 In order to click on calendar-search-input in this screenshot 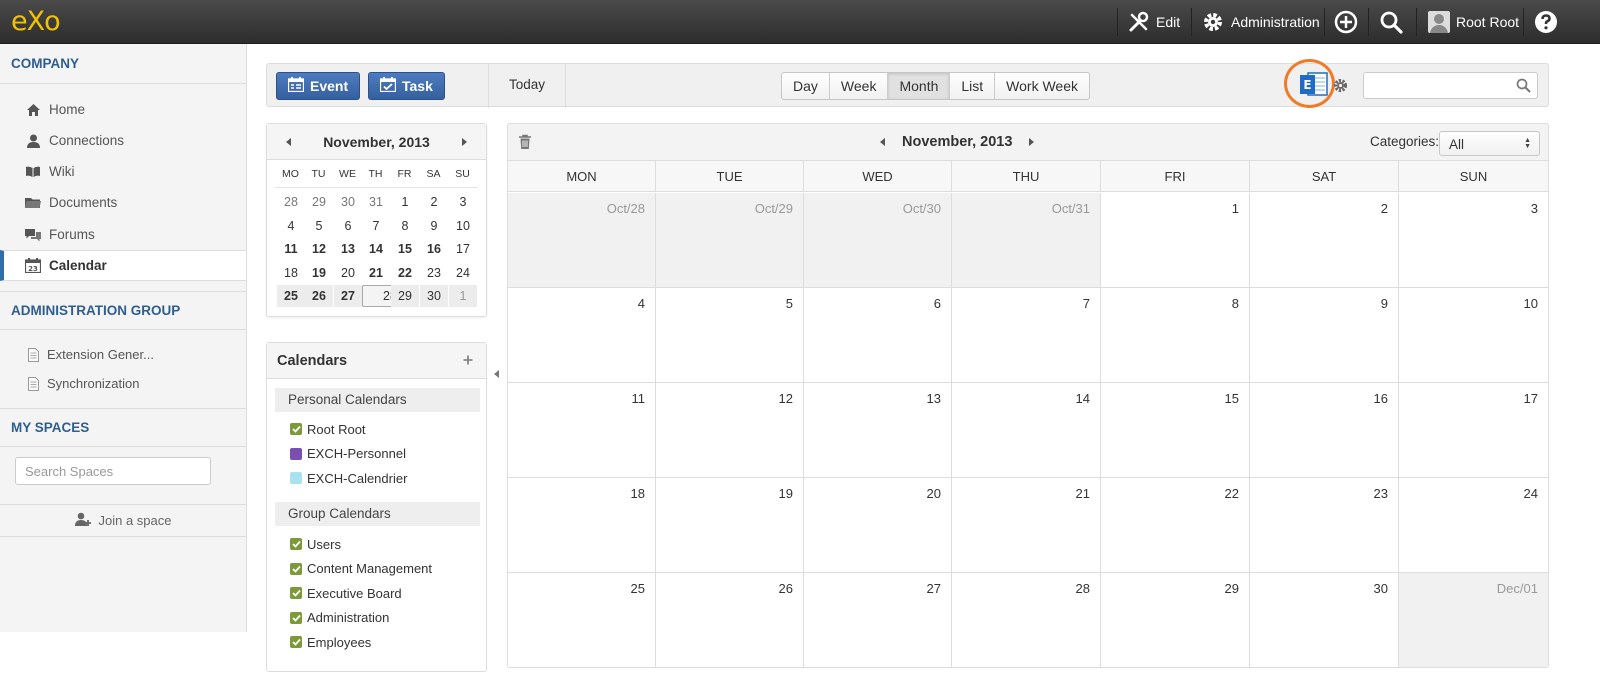, I will do `click(1450, 85)`.